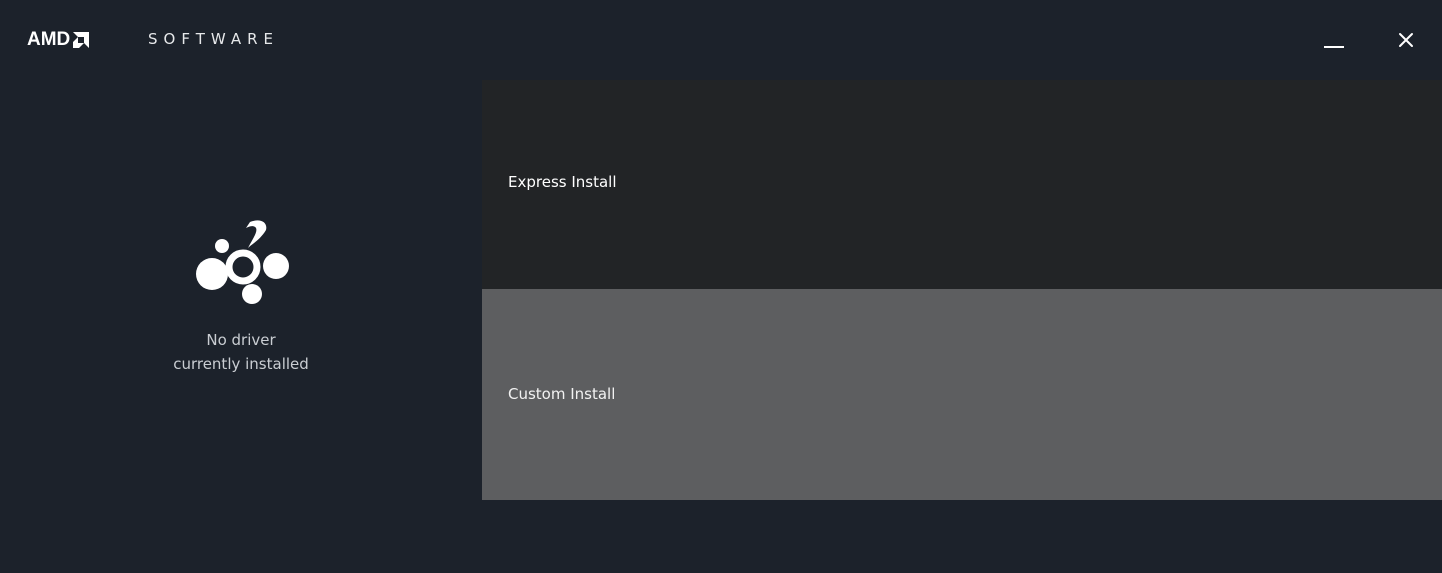  Describe the element at coordinates (81, 40) in the screenshot. I see `amd-arrow-icon` at that location.